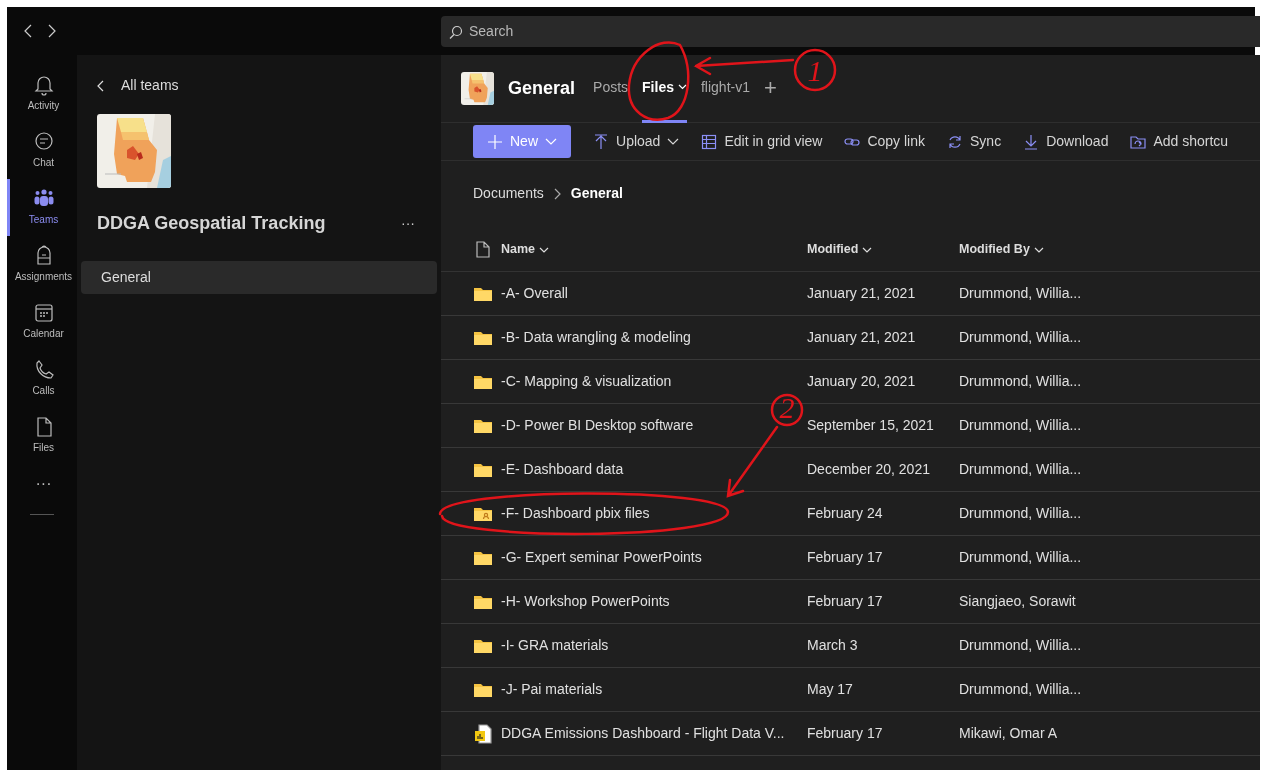 Image resolution: width=1268 pixels, height=770 pixels. I want to click on more-options-button: ···, so click(408, 223).